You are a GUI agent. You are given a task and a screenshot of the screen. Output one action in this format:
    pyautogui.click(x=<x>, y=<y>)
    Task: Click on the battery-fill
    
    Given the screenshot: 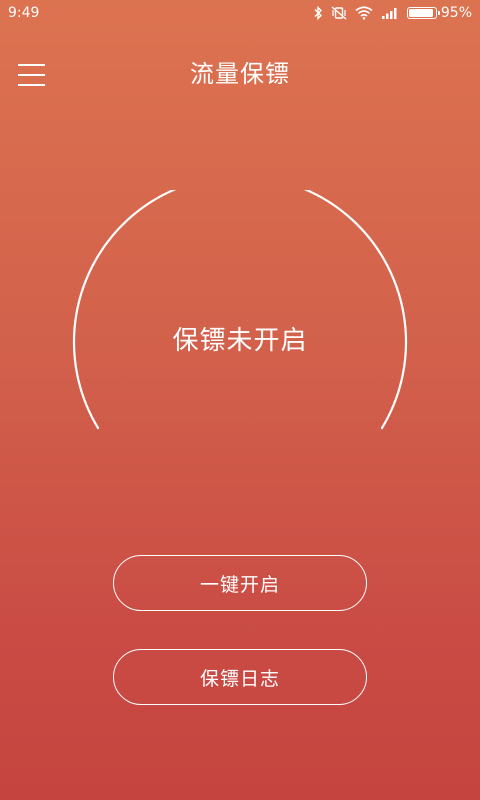 What is the action you would take?
    pyautogui.click(x=420, y=13)
    